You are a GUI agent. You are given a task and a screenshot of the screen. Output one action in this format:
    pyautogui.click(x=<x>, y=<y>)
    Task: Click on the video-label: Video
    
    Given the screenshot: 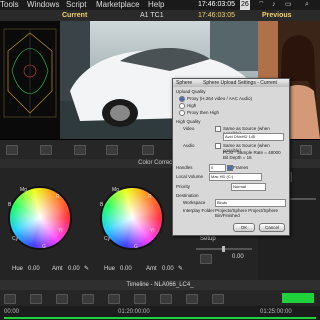 What is the action you would take?
    pyautogui.click(x=189, y=128)
    